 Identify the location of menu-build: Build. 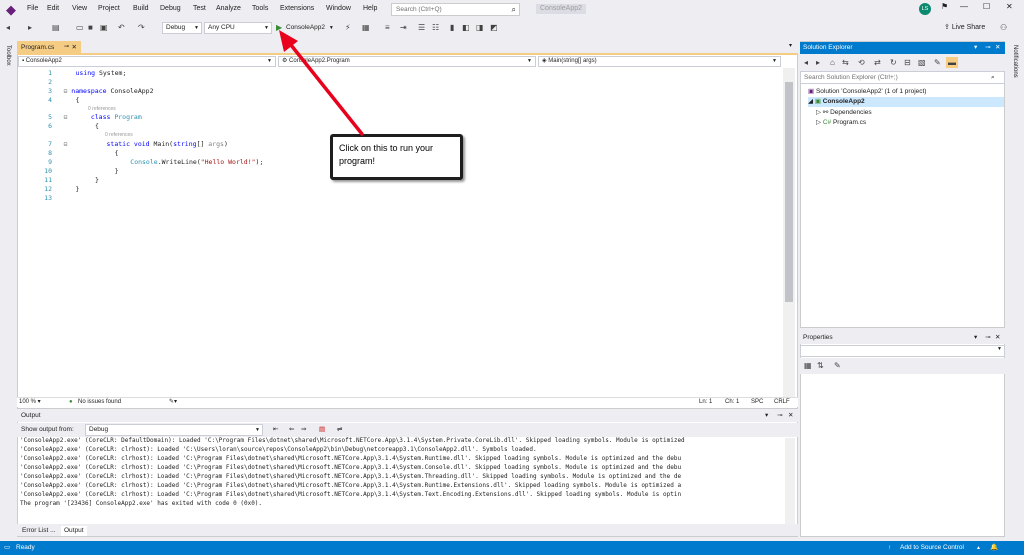
(141, 9).